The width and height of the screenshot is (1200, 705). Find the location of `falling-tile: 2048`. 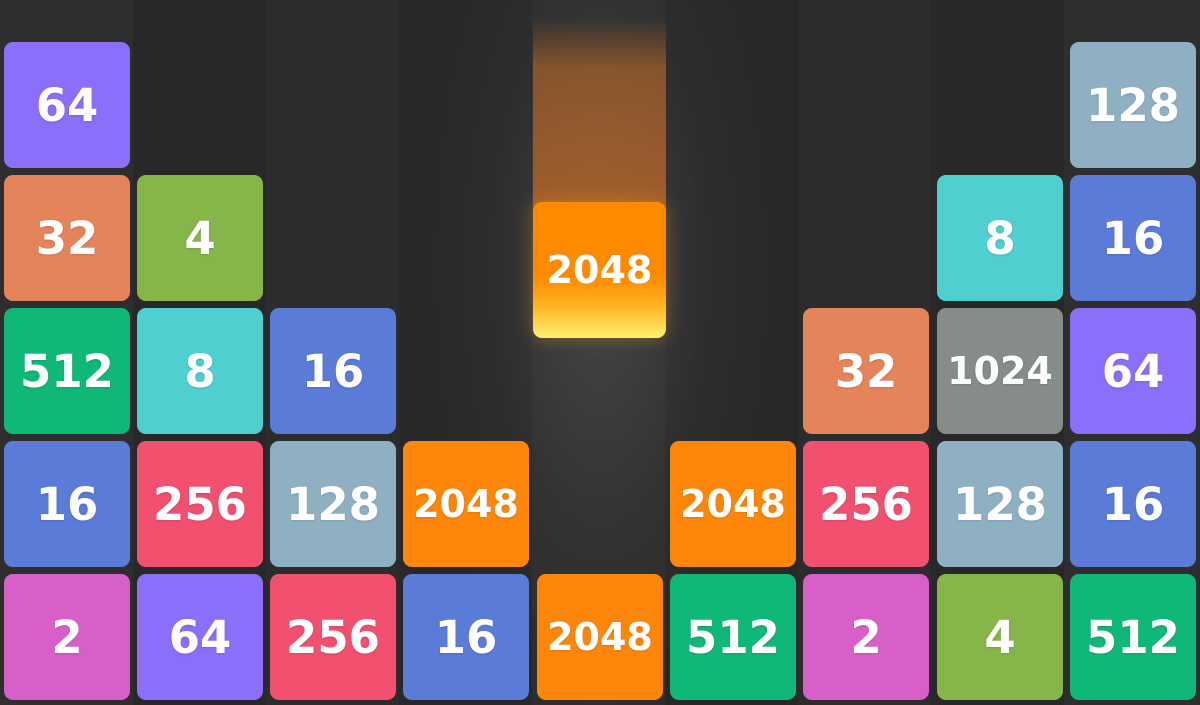

falling-tile: 2048 is located at coordinates (599, 270).